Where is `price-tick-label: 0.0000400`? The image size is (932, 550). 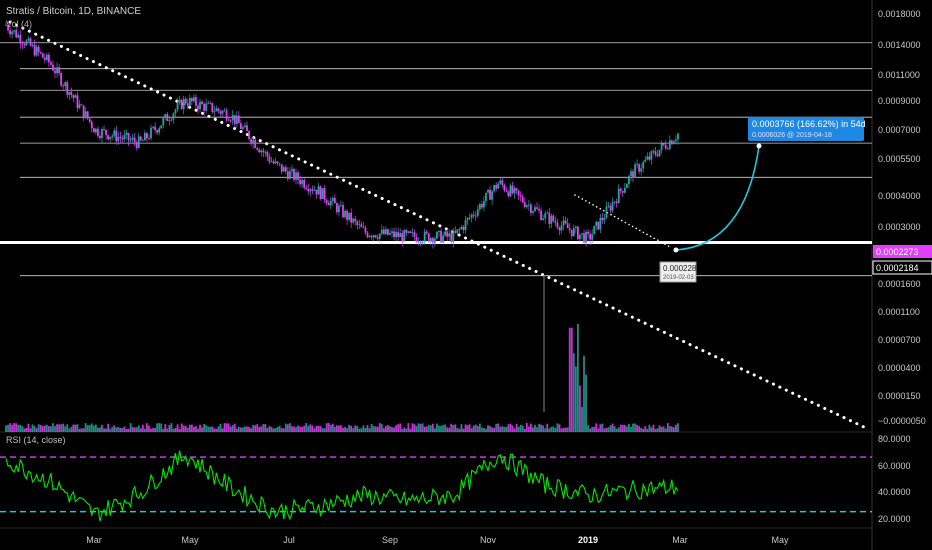 price-tick-label: 0.0000400 is located at coordinates (899, 368).